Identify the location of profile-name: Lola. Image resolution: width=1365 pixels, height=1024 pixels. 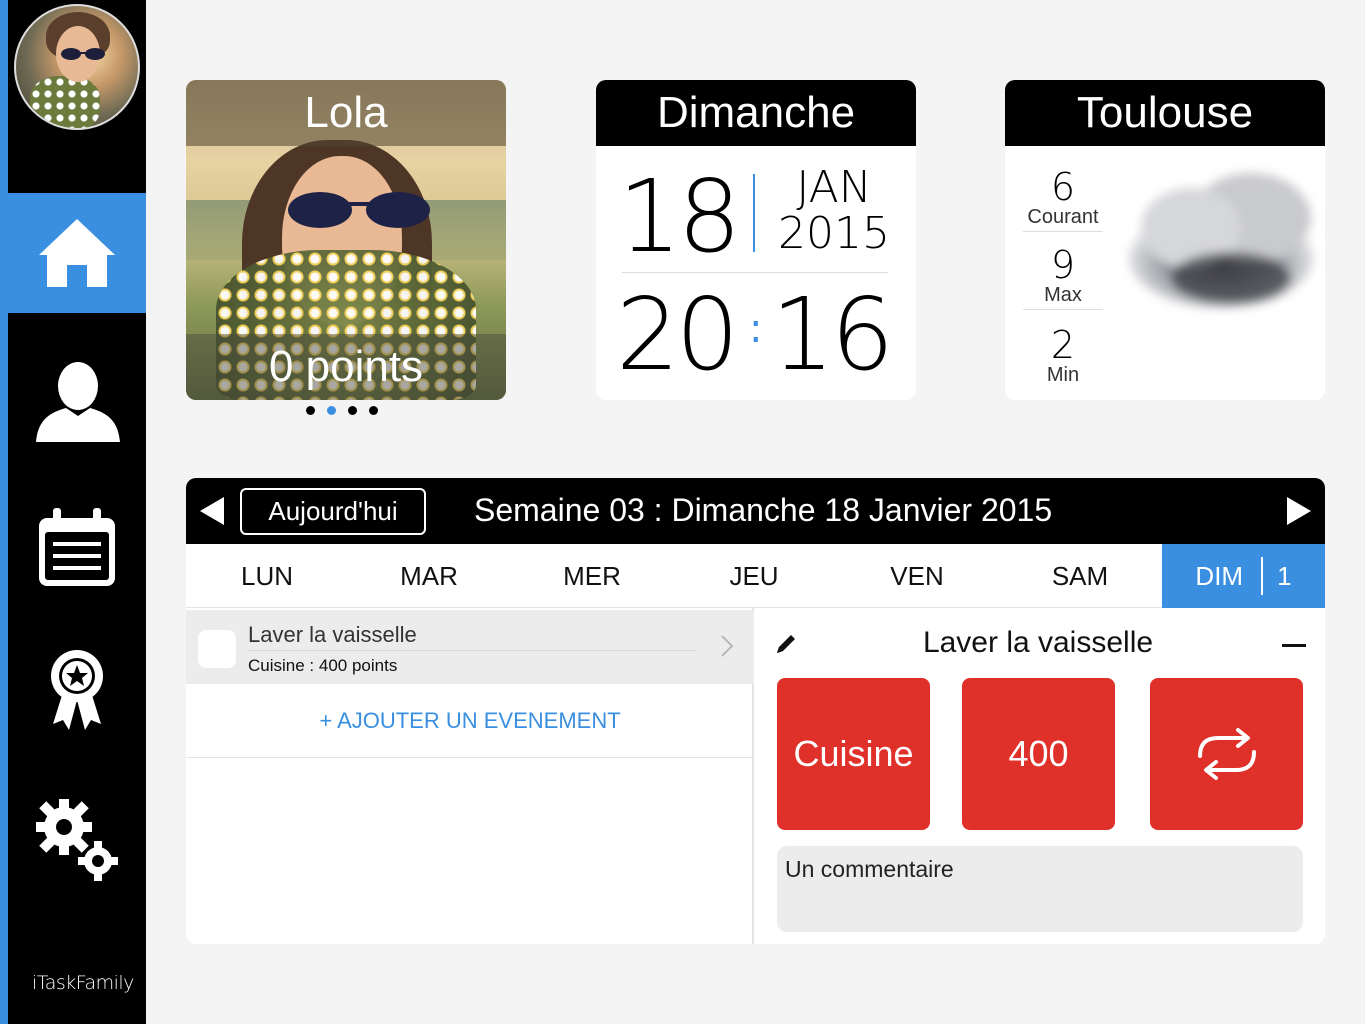
(346, 113).